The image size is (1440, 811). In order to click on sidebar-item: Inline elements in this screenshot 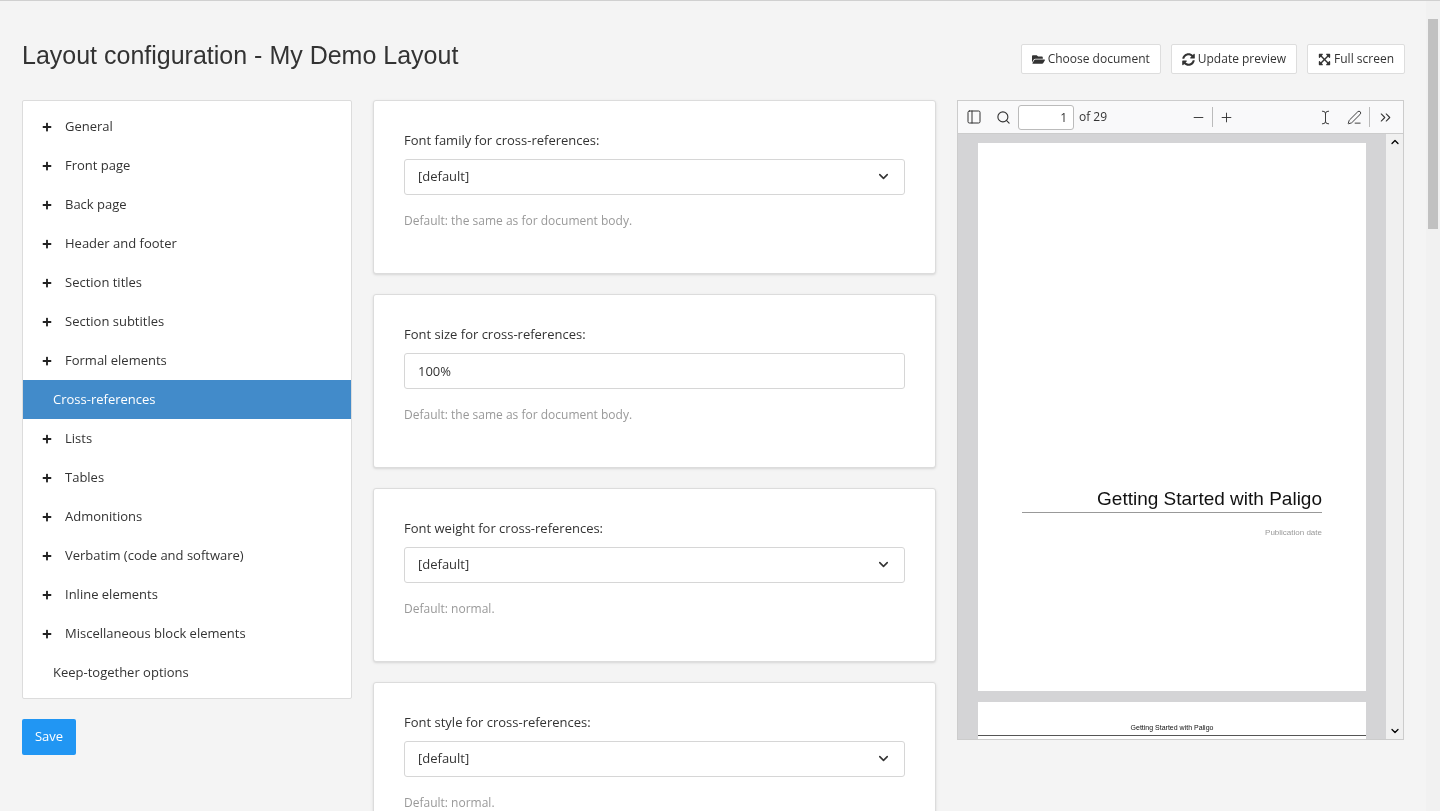, I will do `click(187, 594)`.